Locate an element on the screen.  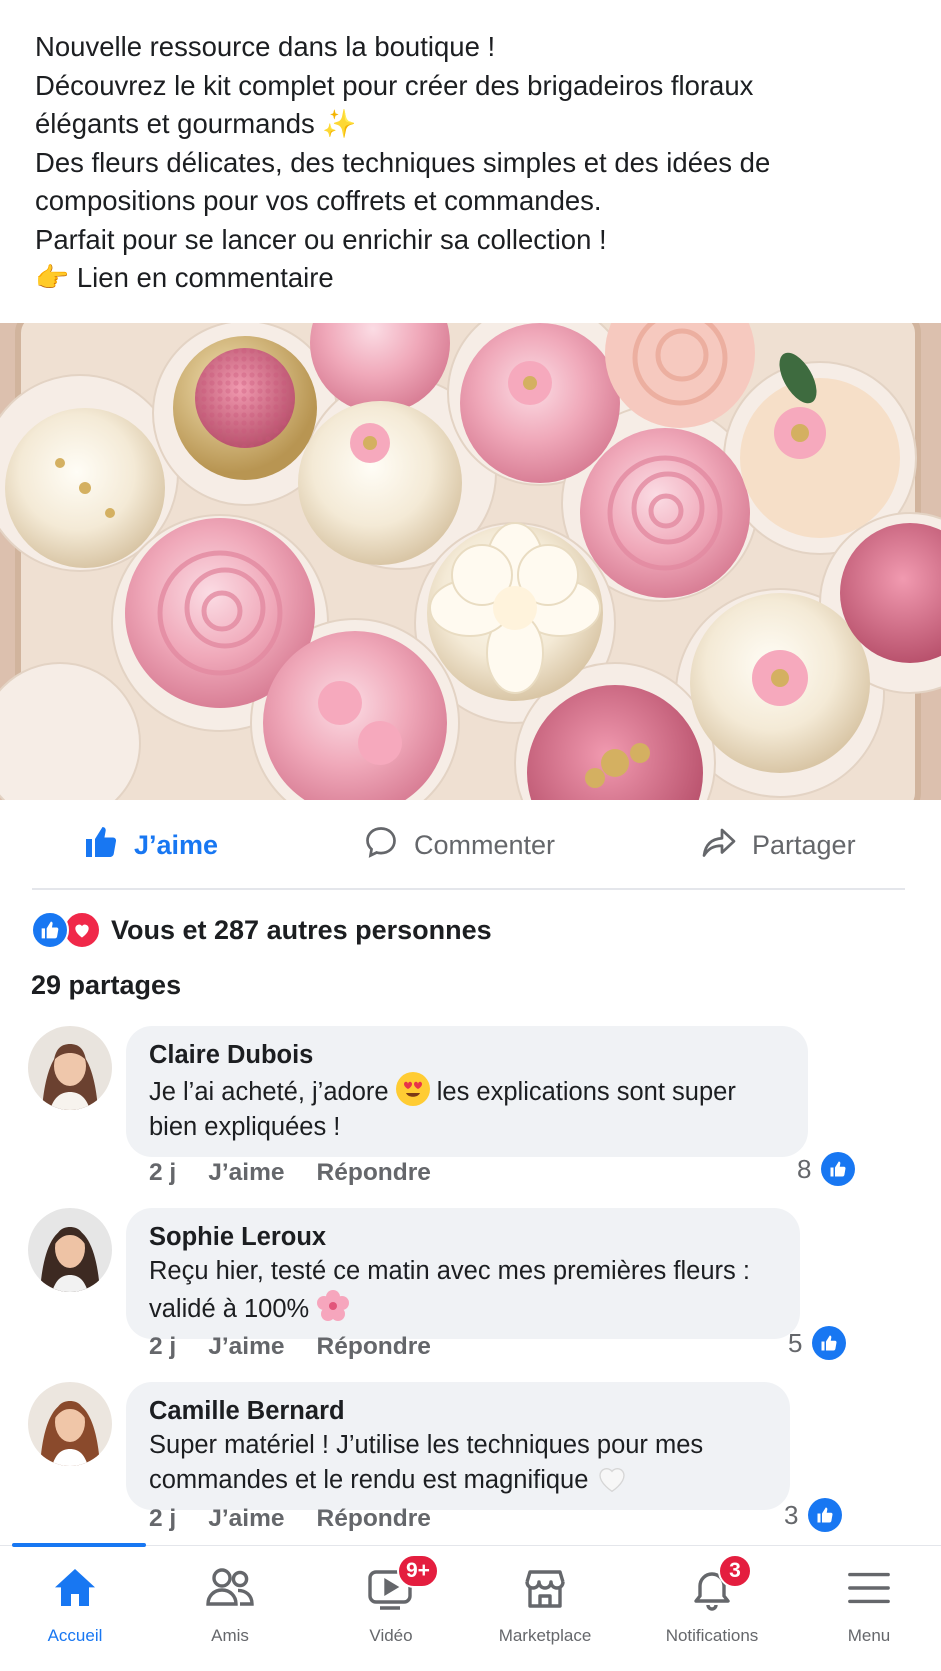
marketplace-icon is located at coordinates (545, 1588).